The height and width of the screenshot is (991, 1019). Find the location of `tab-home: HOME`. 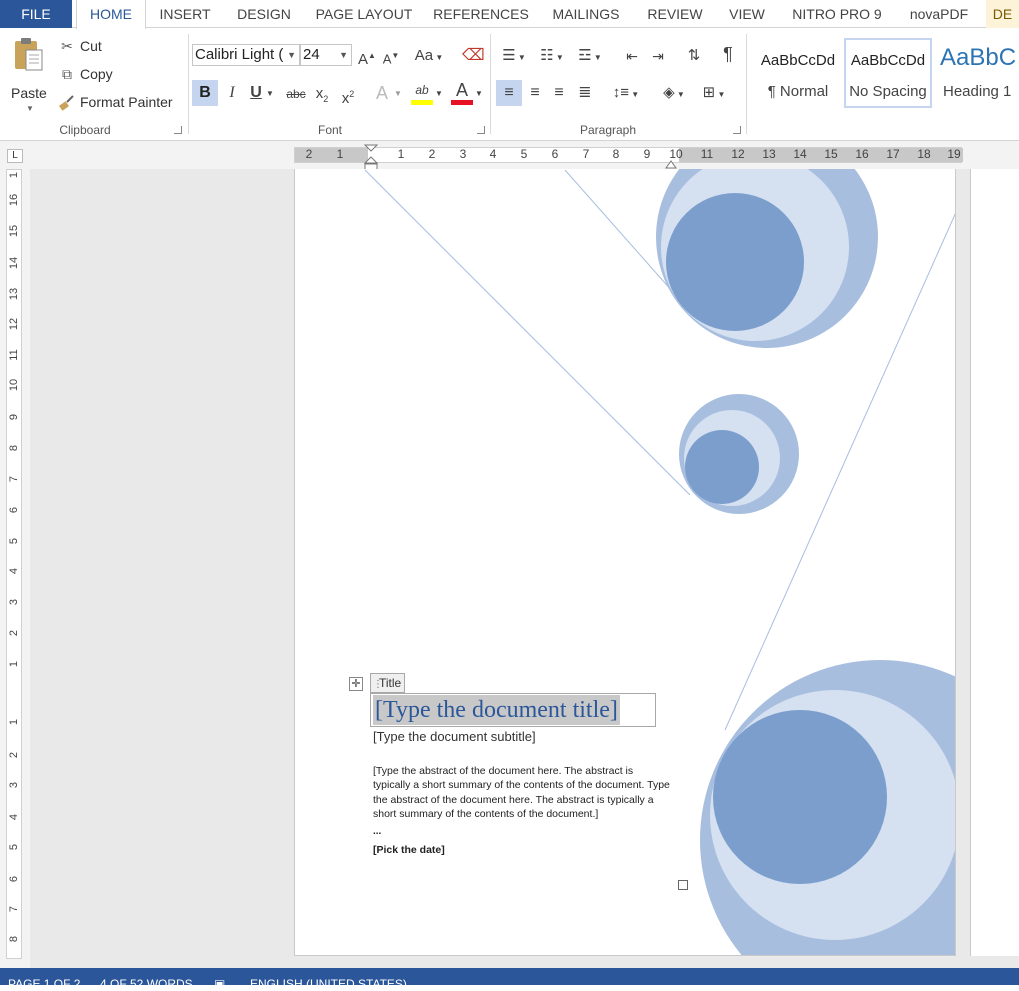

tab-home: HOME is located at coordinates (111, 14).